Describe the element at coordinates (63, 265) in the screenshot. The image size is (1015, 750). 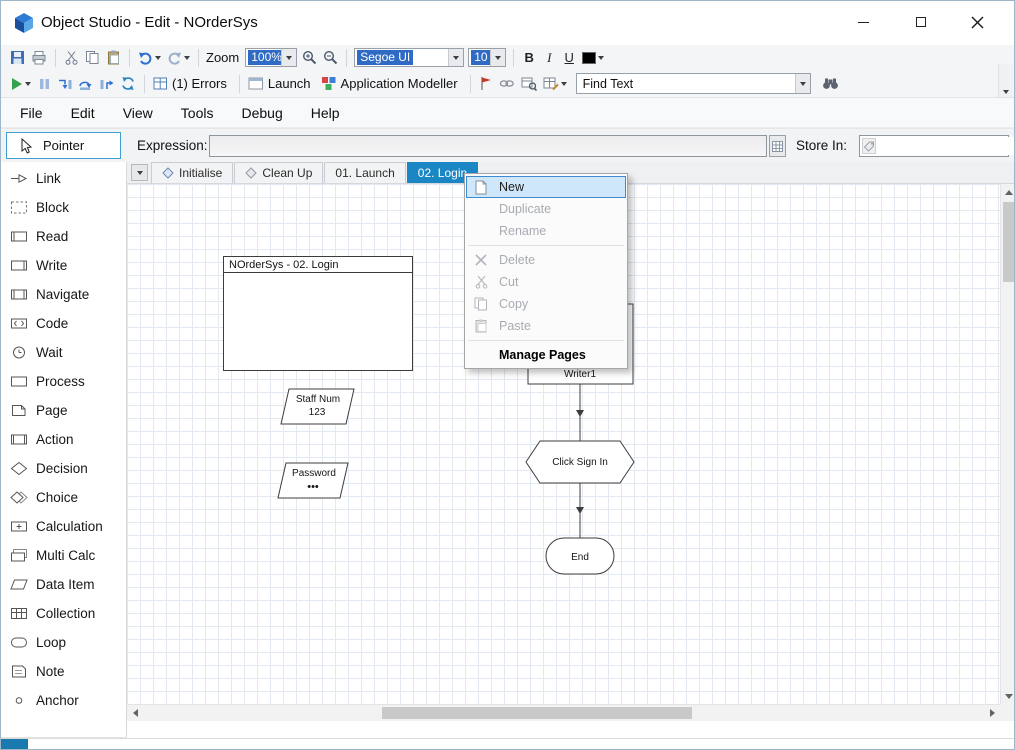
I see `tool-write: Write` at that location.